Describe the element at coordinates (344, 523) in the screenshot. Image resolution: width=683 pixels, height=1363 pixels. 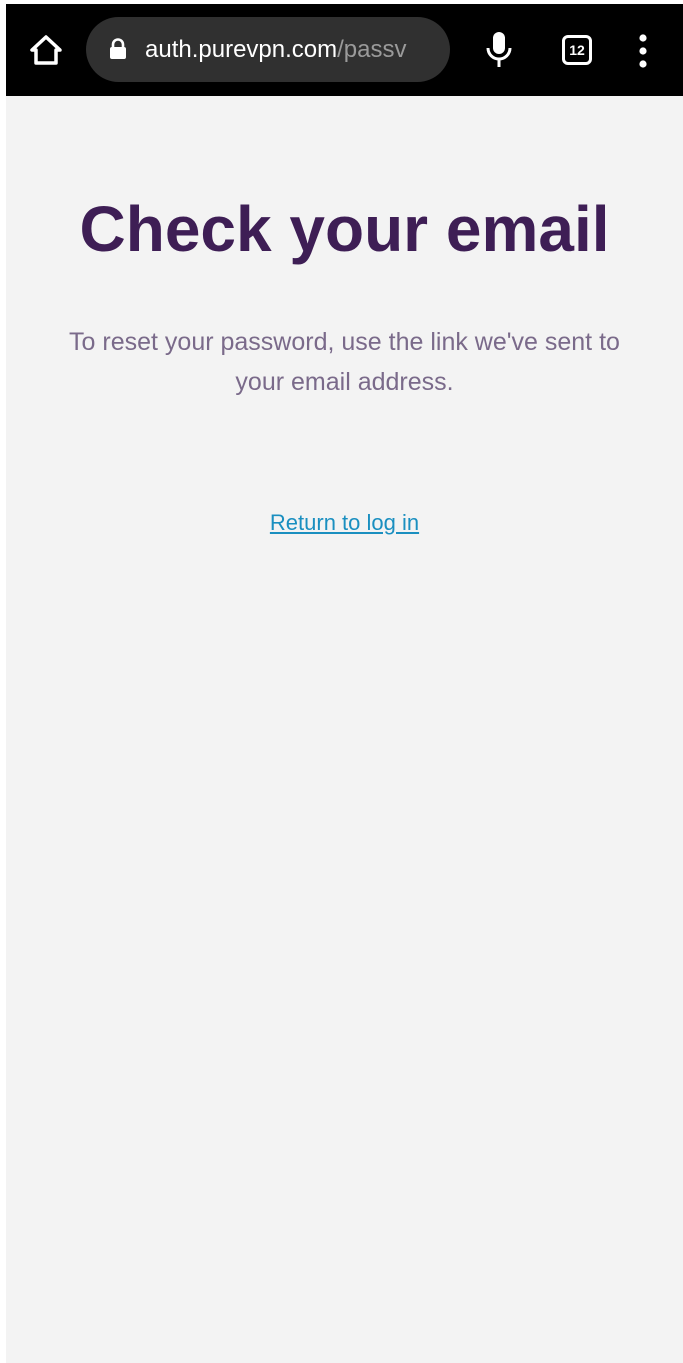
I see `return-to-login-link: Return to log in` at that location.